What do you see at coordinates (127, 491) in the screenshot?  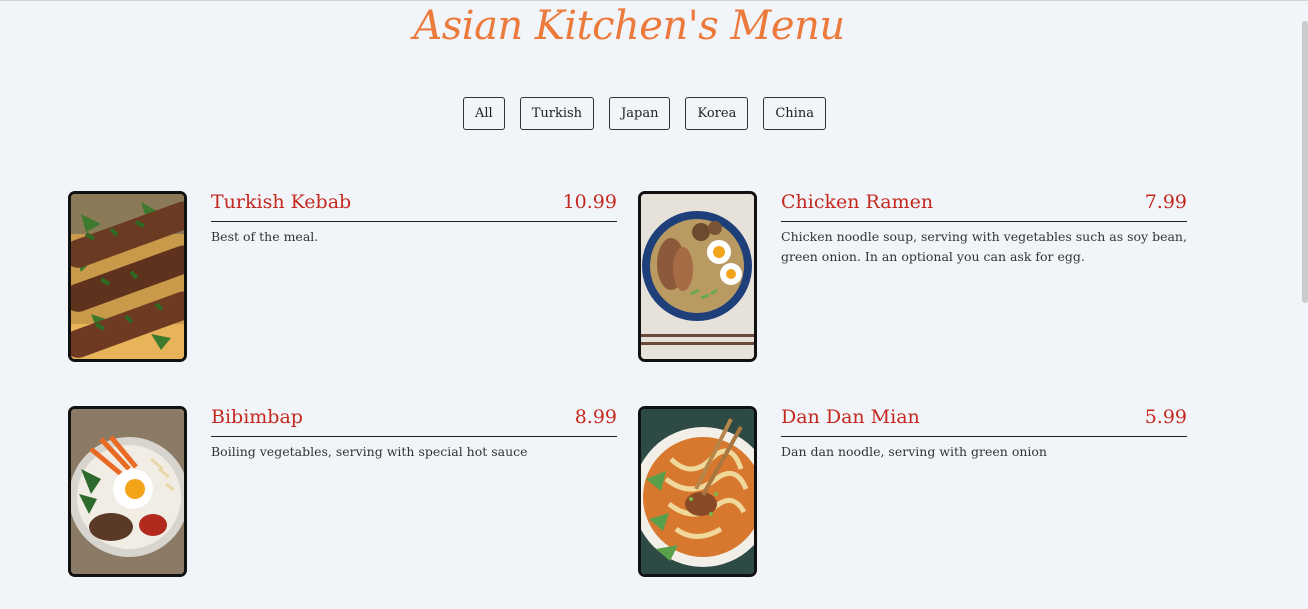 I see `bibimbap-photo` at bounding box center [127, 491].